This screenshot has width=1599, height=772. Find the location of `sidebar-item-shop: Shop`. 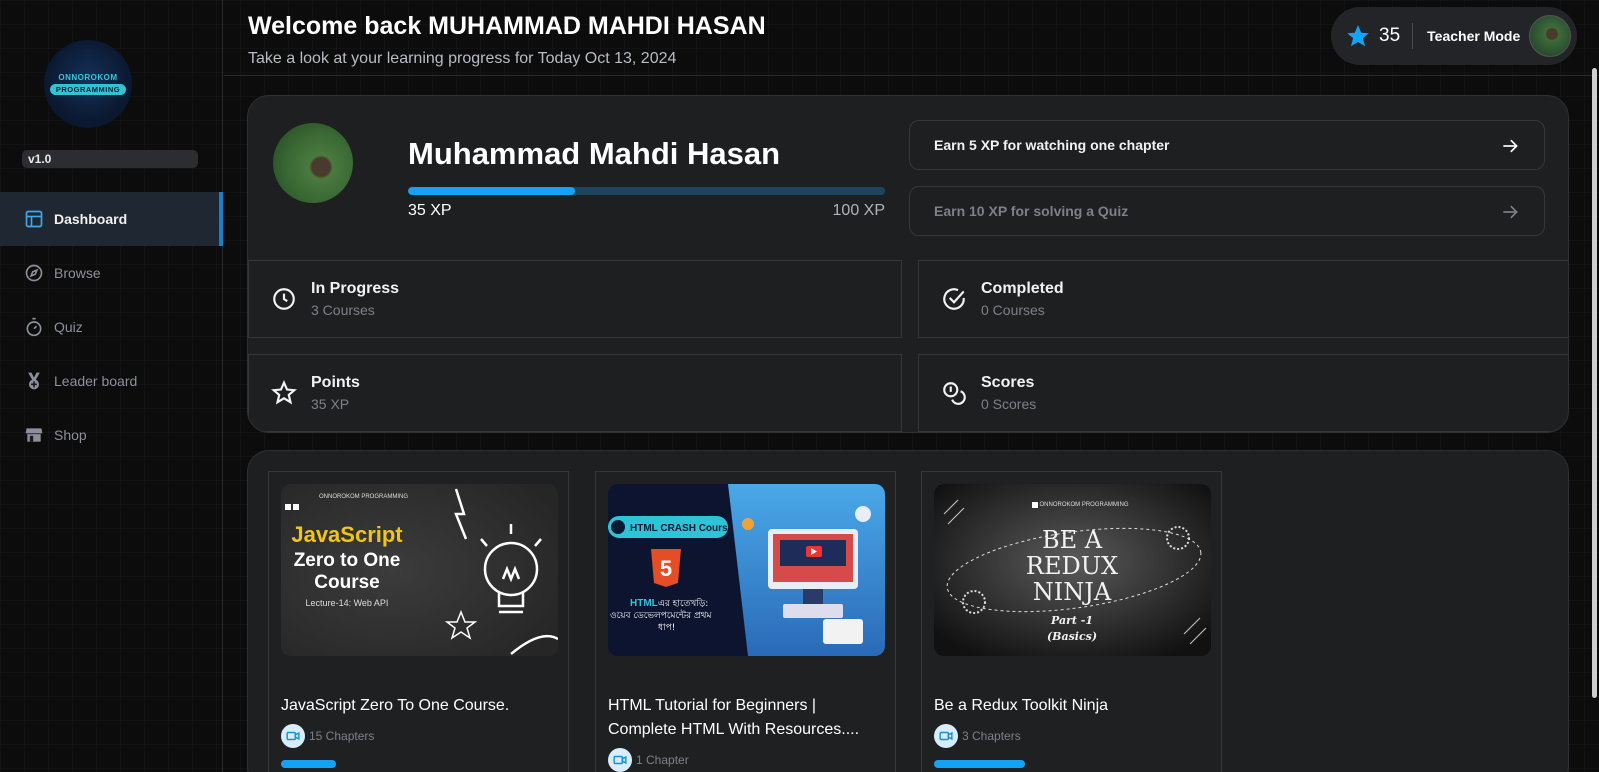

sidebar-item-shop: Shop is located at coordinates (111, 435).